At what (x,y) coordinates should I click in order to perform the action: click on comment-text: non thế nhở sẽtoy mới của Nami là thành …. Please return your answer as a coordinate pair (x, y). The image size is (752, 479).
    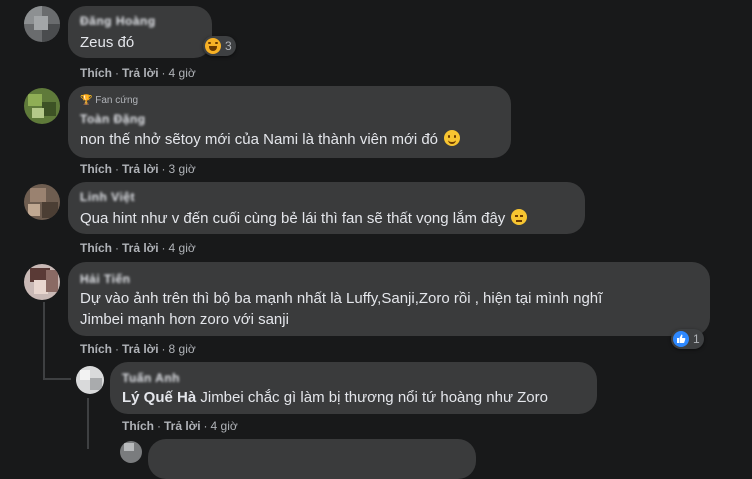
    Looking at the image, I should click on (270, 139).